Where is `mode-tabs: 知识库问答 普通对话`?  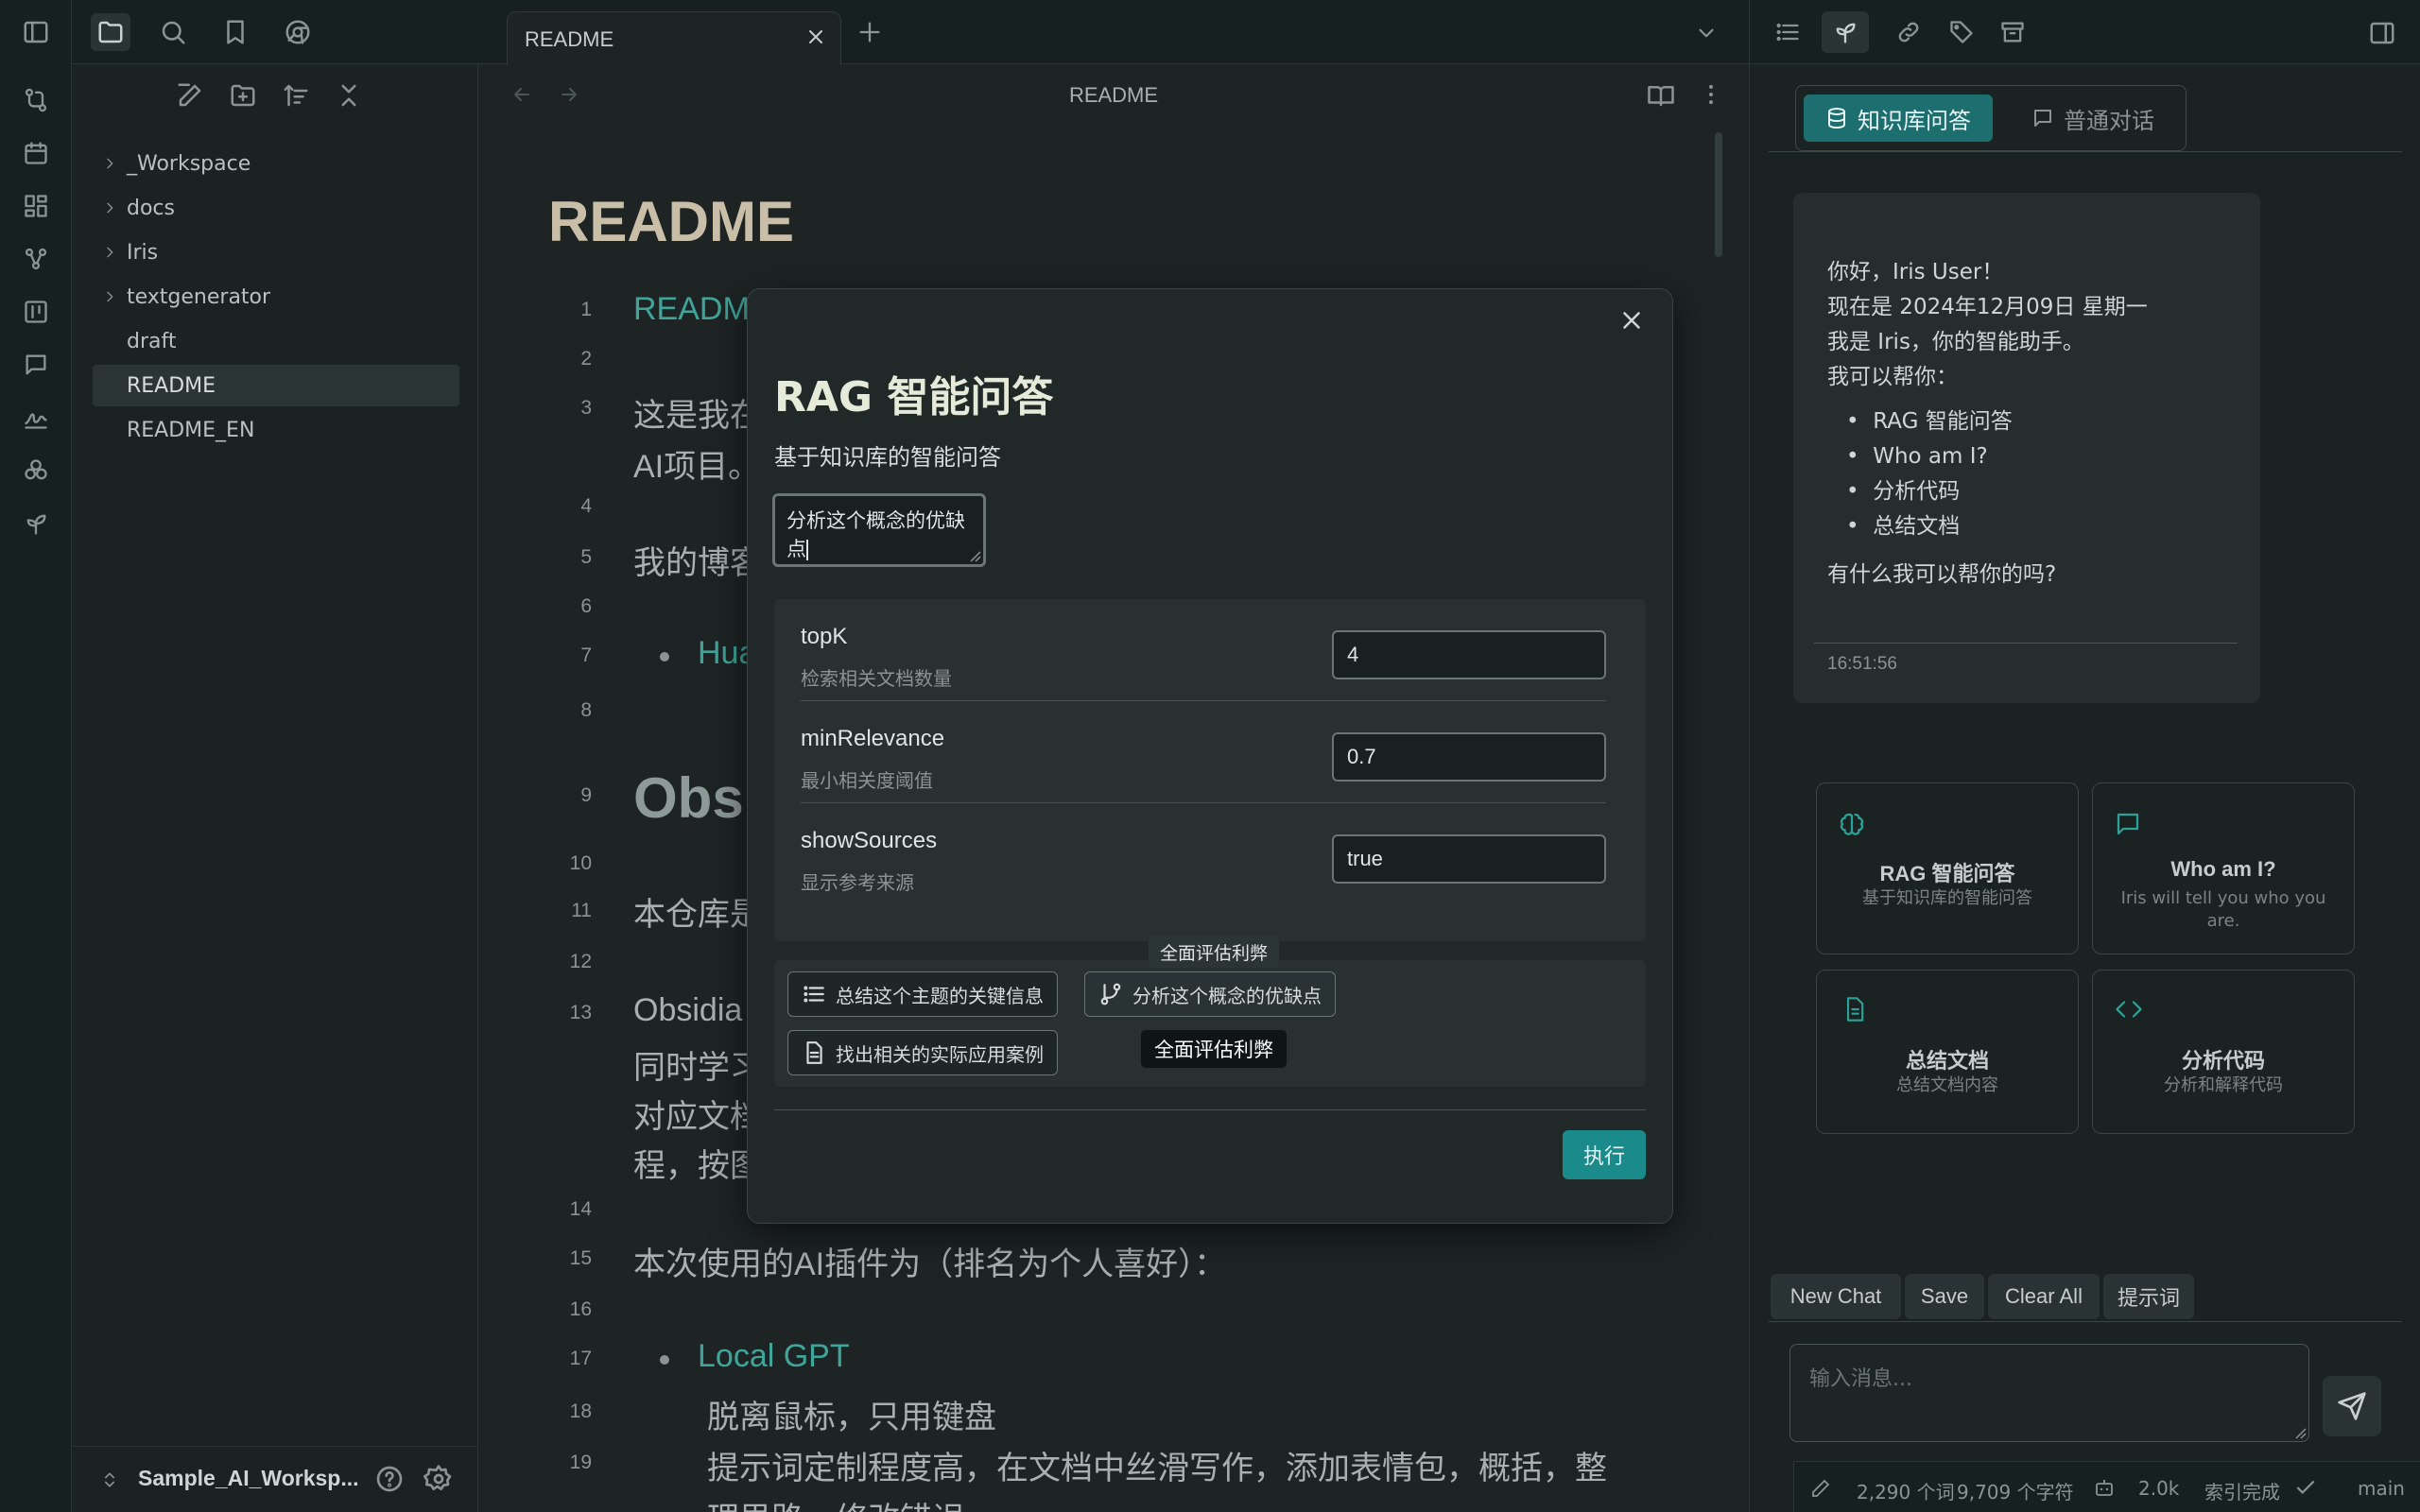 mode-tabs: 知识库问答 普通对话 is located at coordinates (1991, 118).